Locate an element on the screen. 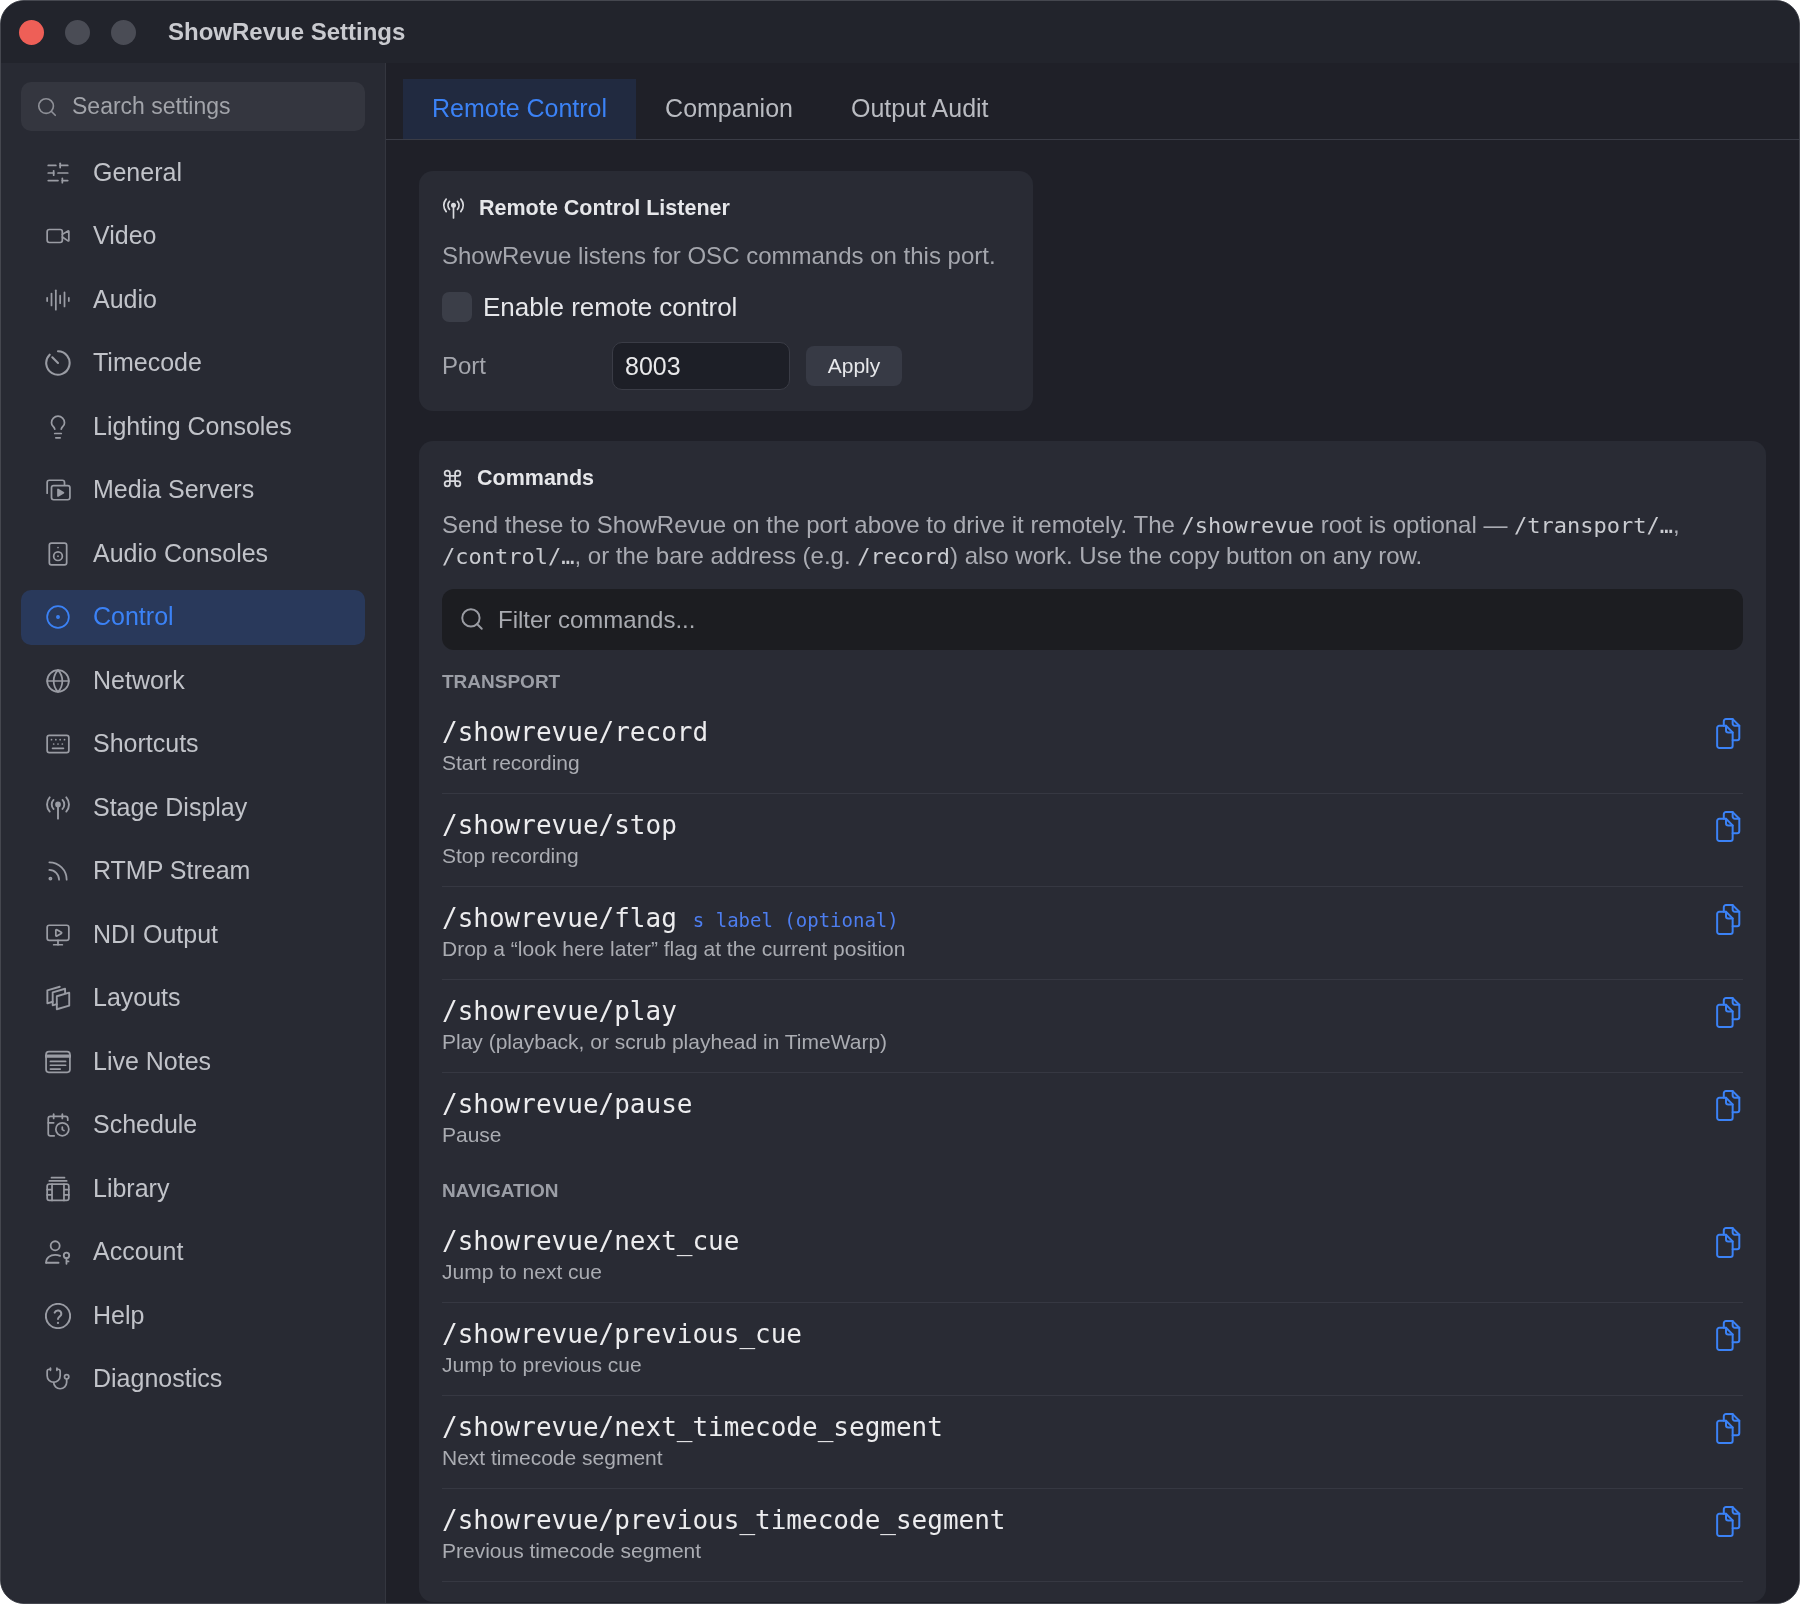 The height and width of the screenshot is (1604, 1800). tab: Companion is located at coordinates (729, 109).